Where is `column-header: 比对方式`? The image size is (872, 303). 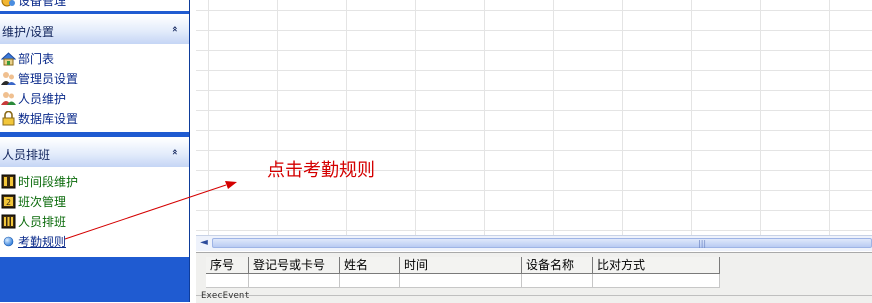
column-header: 比对方式 is located at coordinates (656, 265).